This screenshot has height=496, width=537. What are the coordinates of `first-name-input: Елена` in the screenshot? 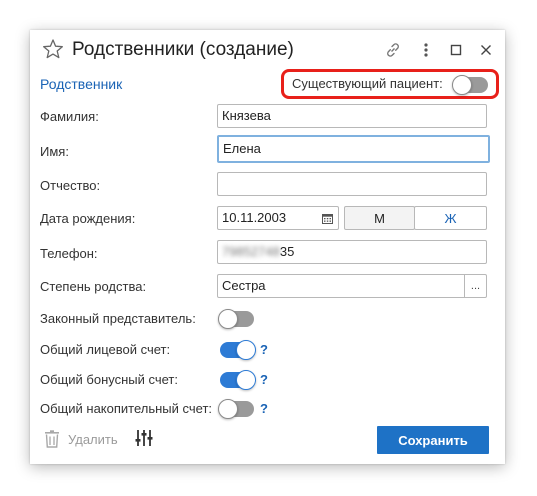 It's located at (353, 149).